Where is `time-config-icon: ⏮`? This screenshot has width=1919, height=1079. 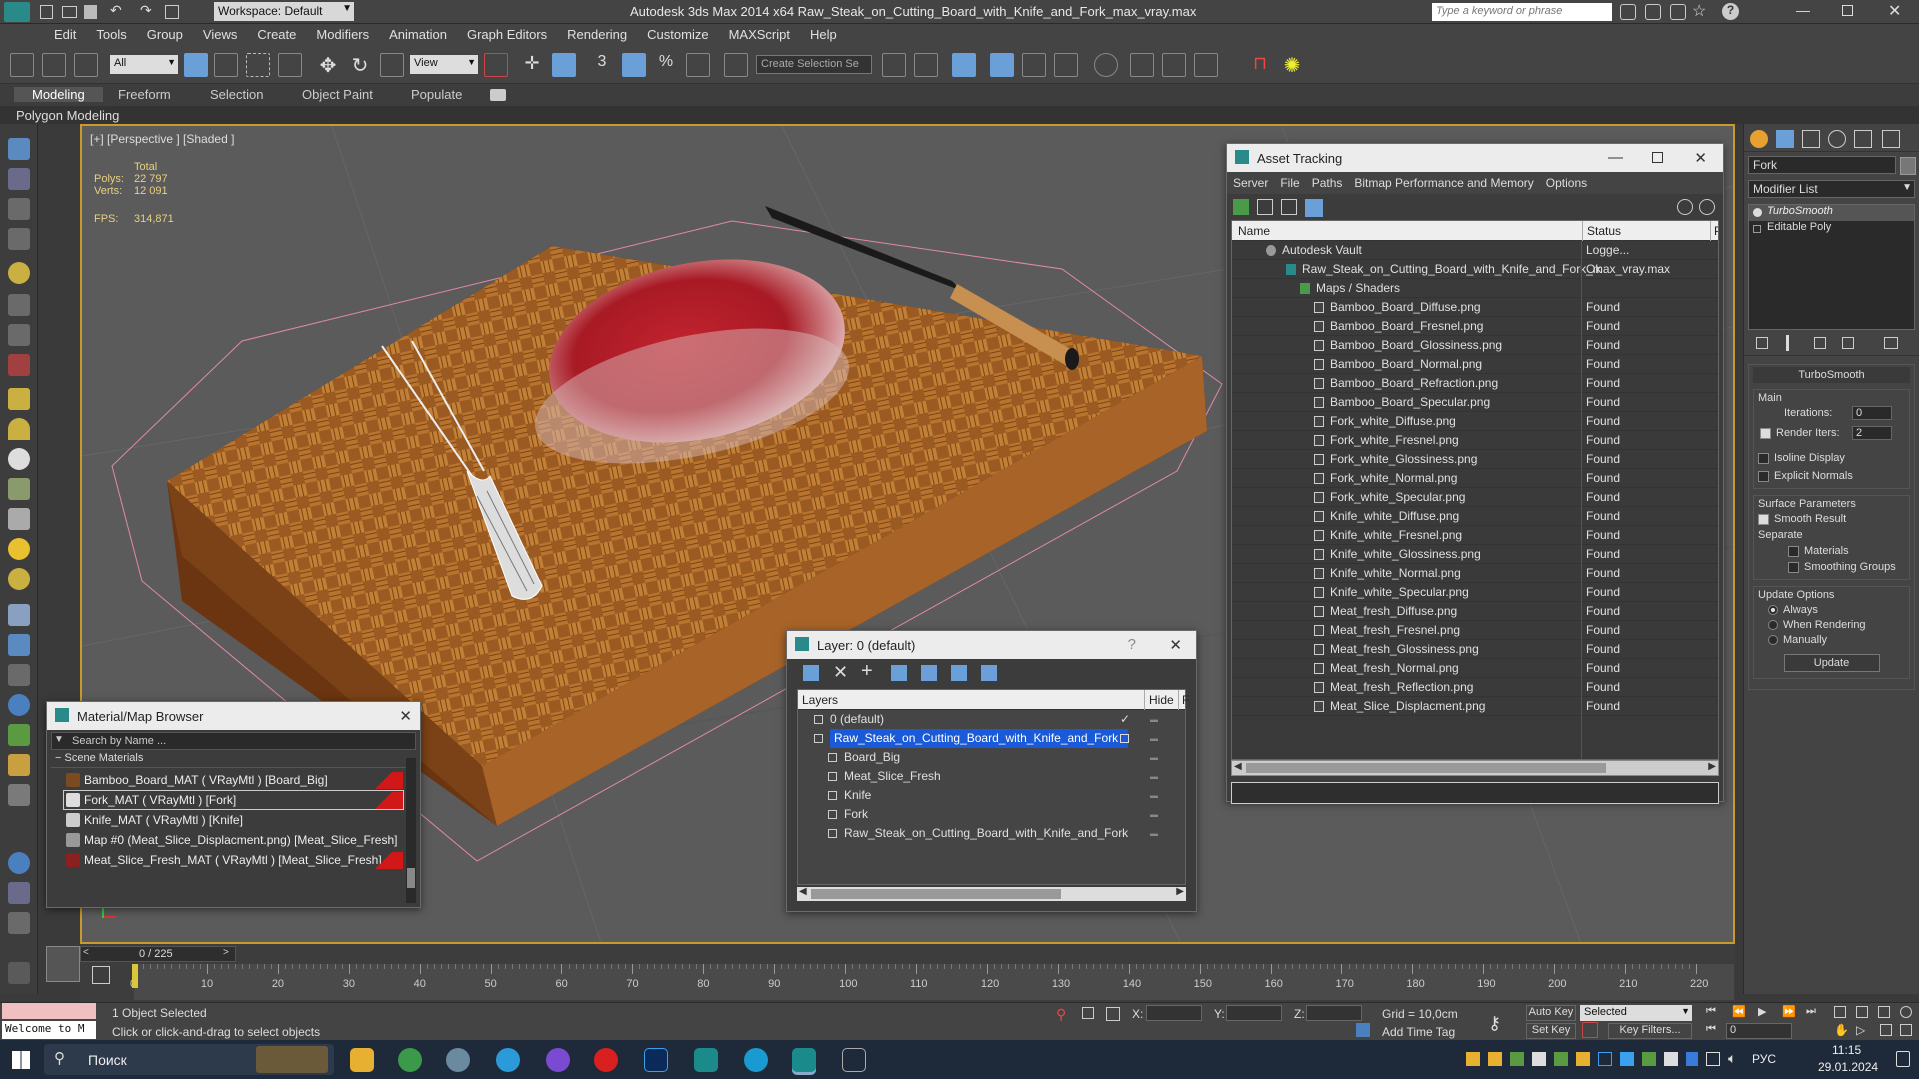
time-config-icon: ⏮ is located at coordinates (1711, 1029).